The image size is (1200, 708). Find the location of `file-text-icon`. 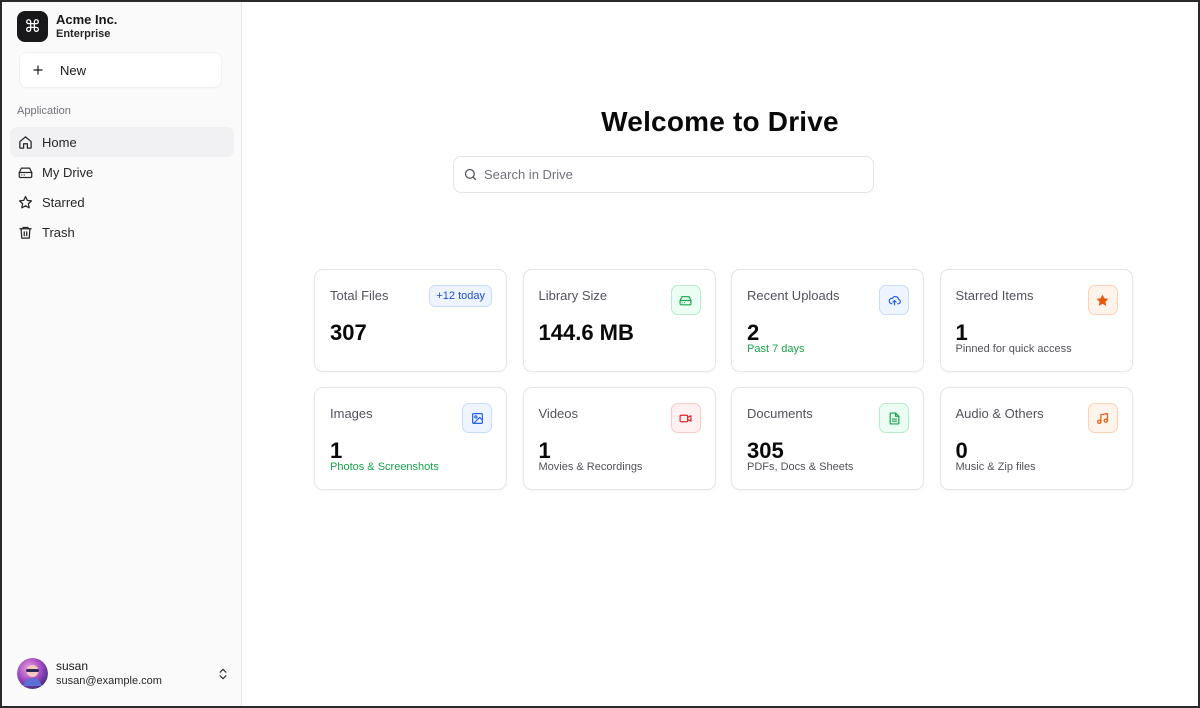

file-text-icon is located at coordinates (894, 418).